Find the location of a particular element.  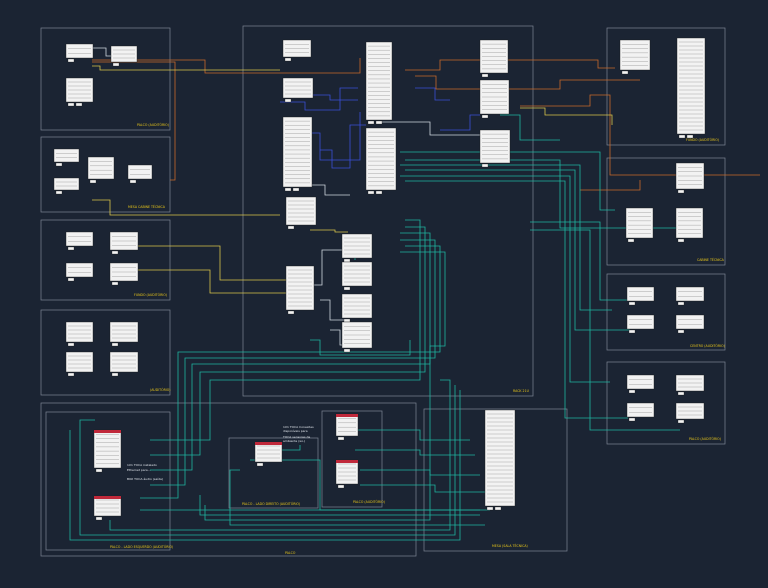

area-label-palco-right: PALCO (AUDITÓRIO) is located at coordinates (705, 438).